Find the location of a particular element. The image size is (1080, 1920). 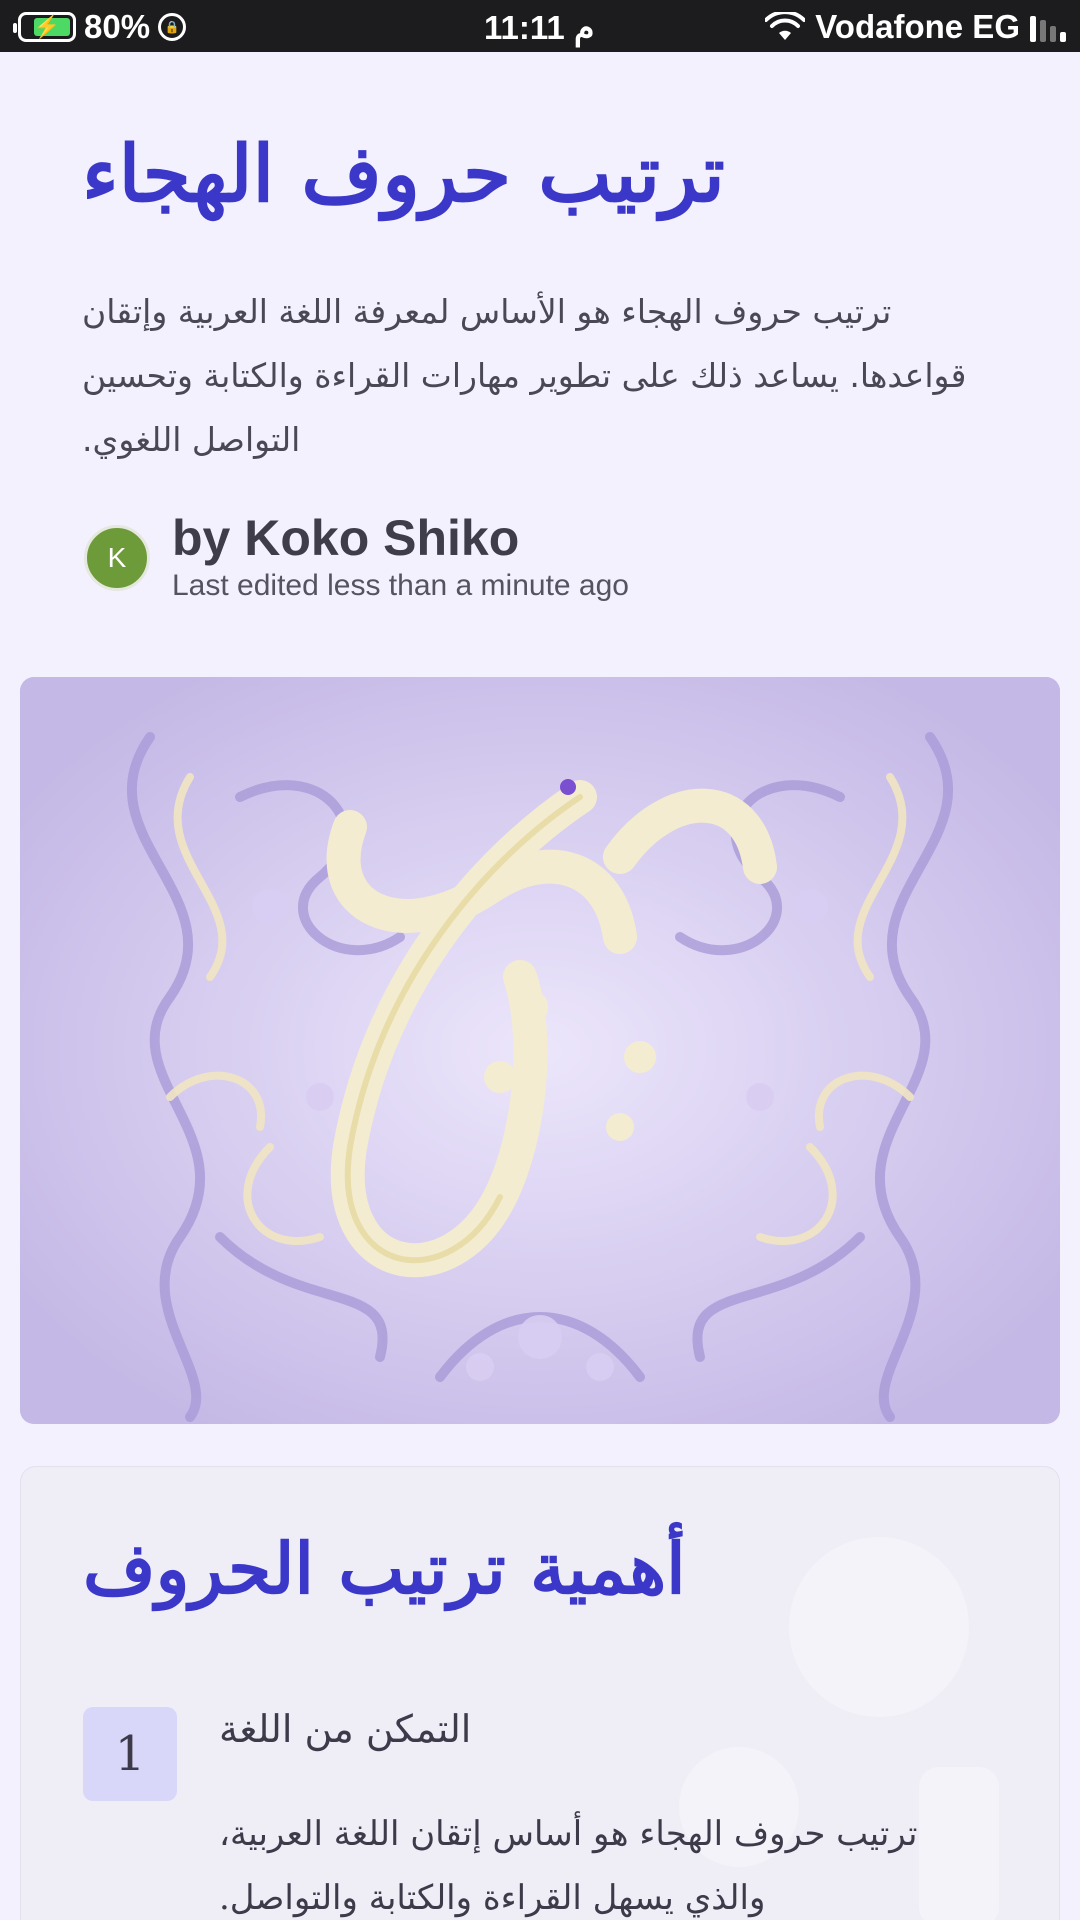

item-title: التمكن من اللغة is located at coordinates (345, 1729).